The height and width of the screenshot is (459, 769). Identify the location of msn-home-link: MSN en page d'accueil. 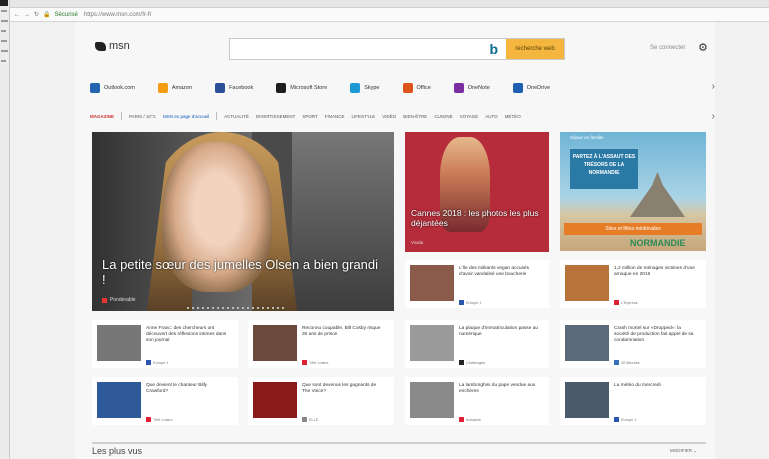
(186, 116).